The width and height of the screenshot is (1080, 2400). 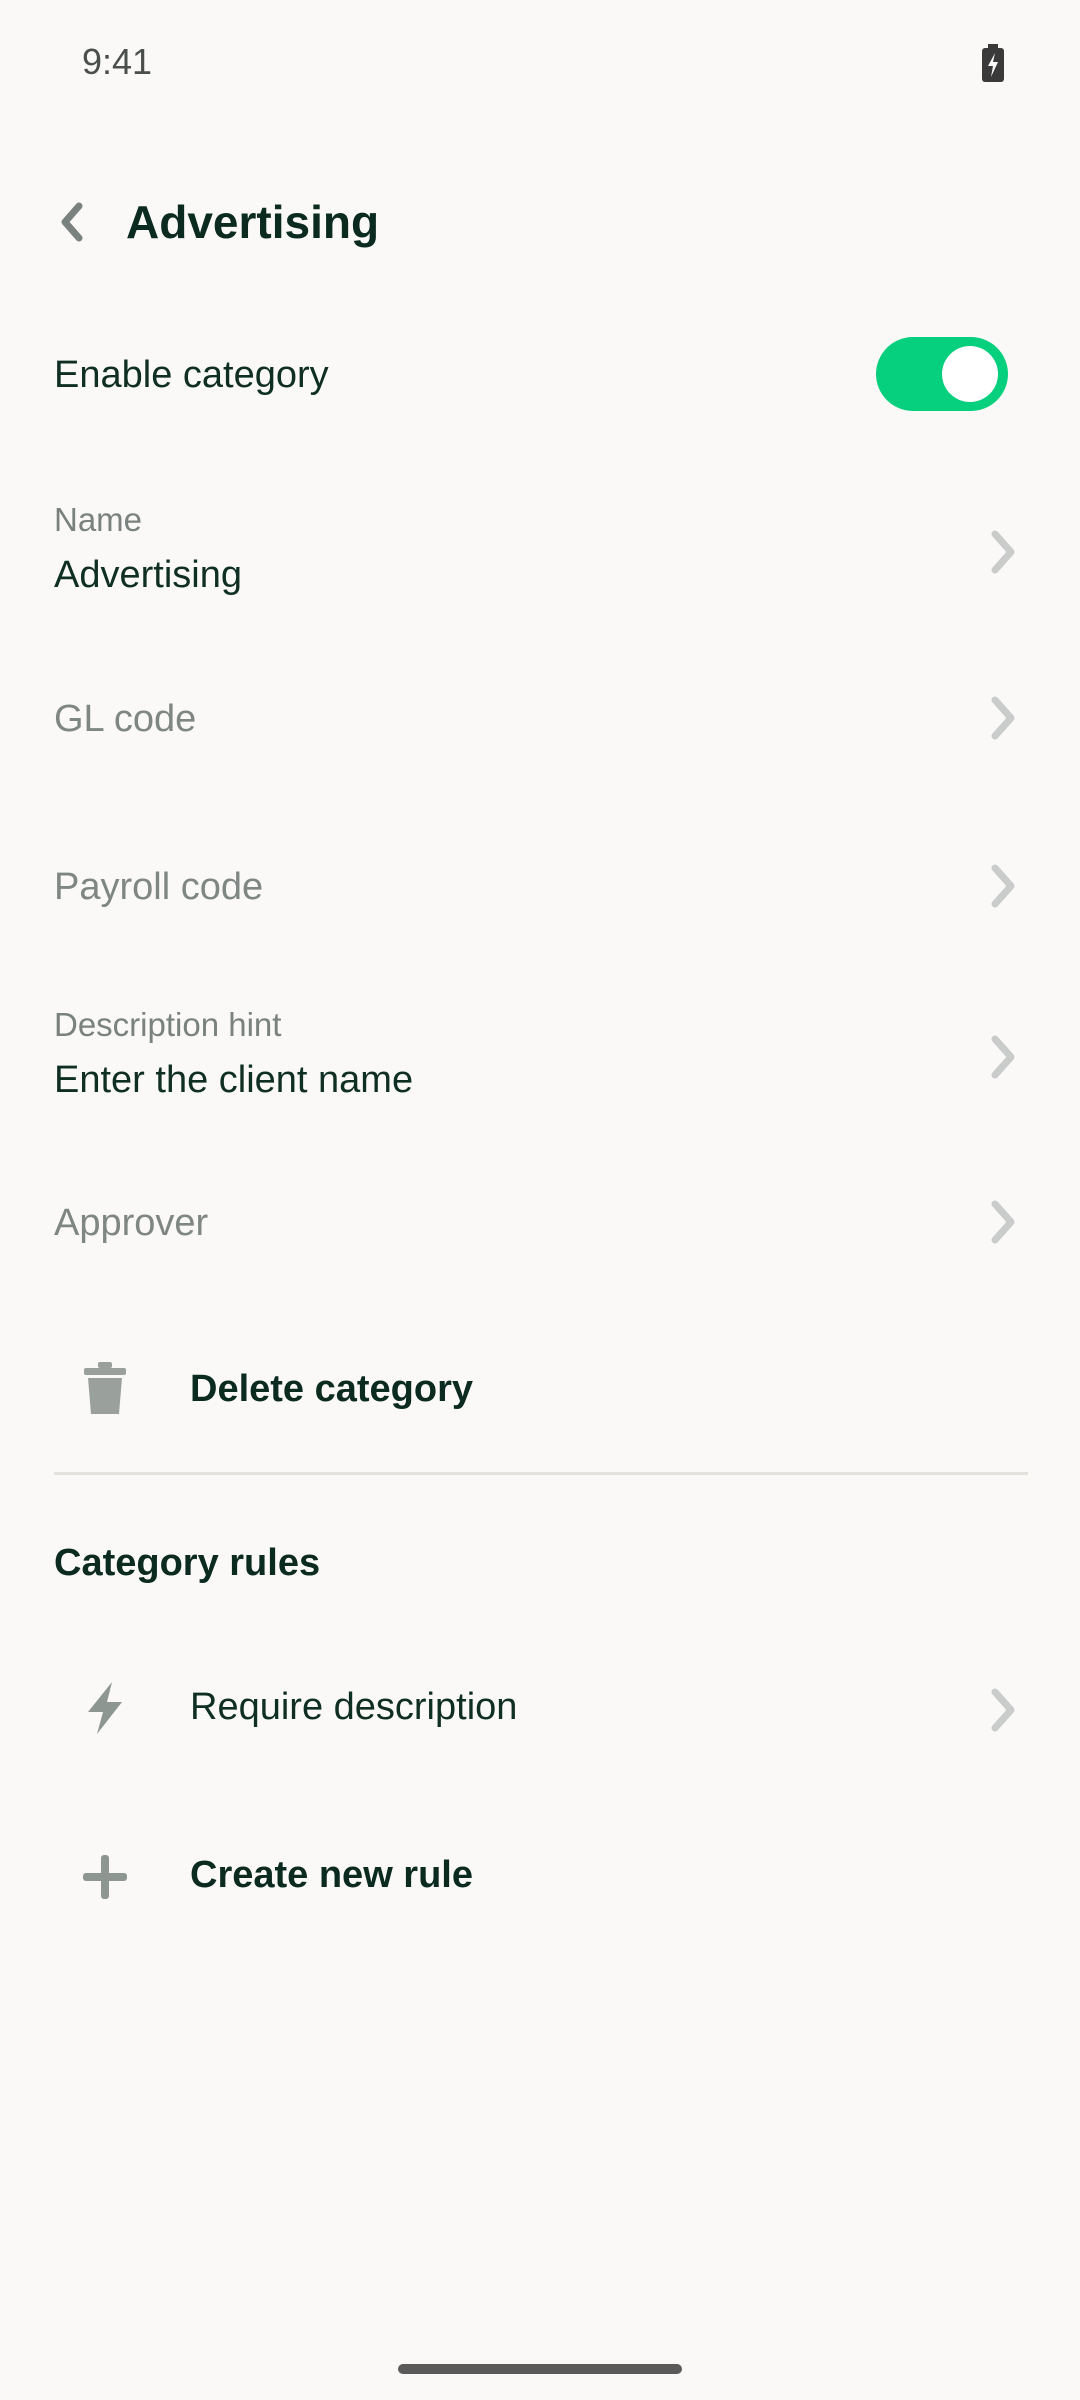 I want to click on name-value: Advertising, so click(x=148, y=575).